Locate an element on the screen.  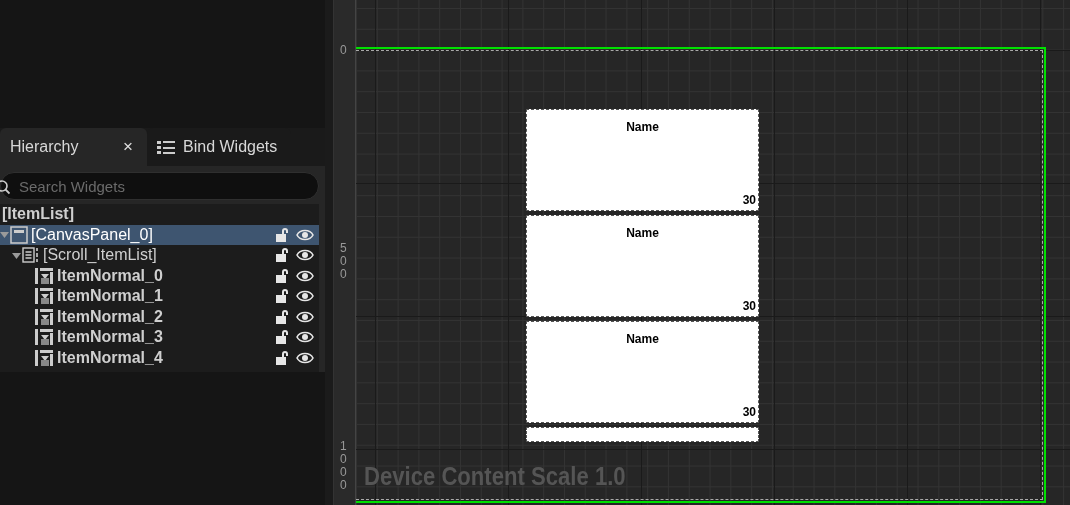
tree-root-label: [ItemList] is located at coordinates (38, 214).